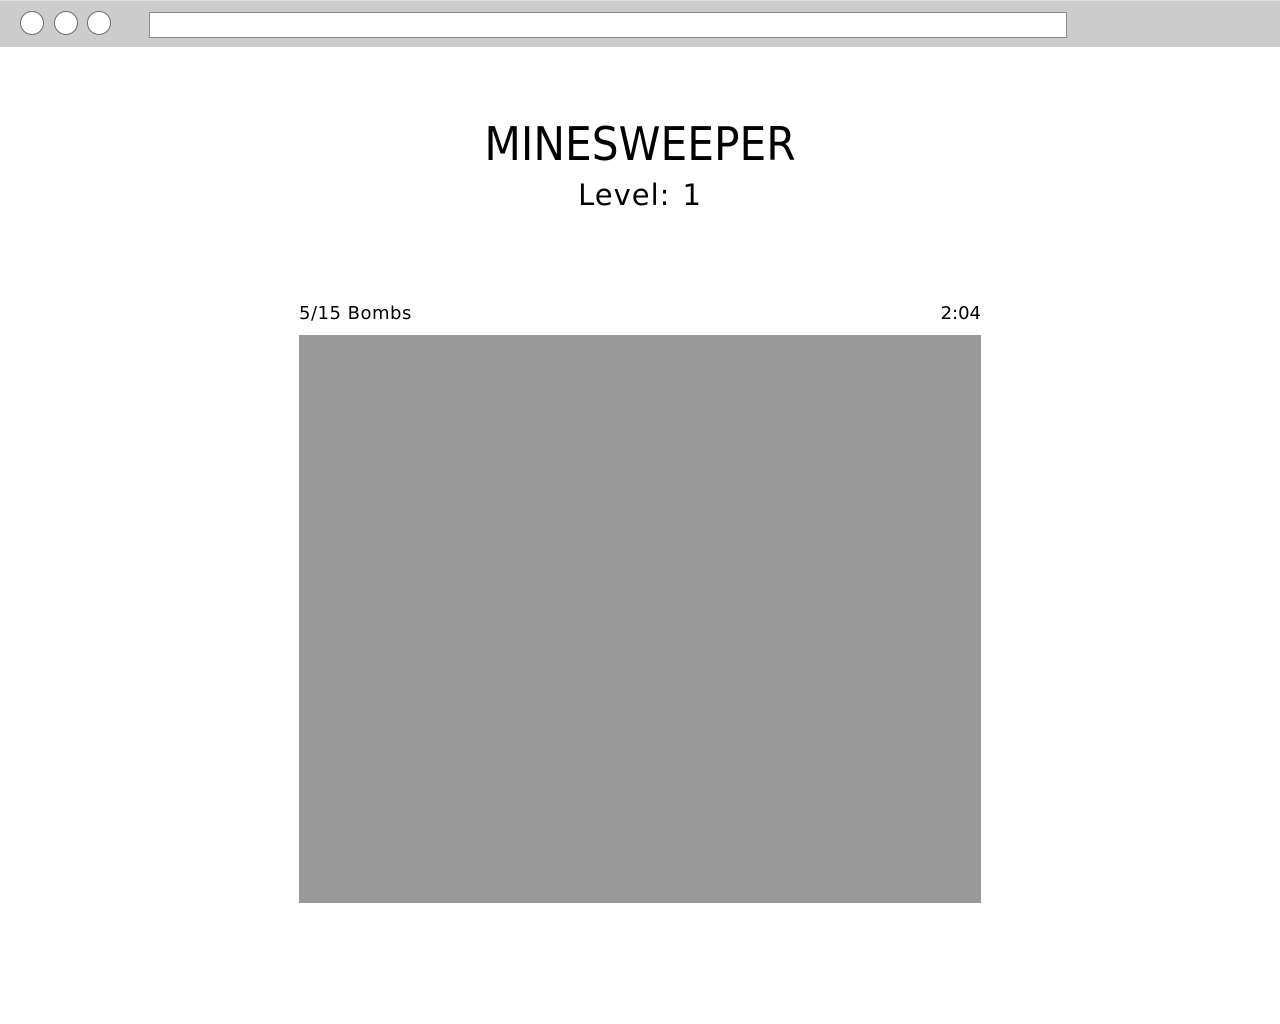 This screenshot has height=1024, width=1280. I want to click on address-bar, so click(608, 25).